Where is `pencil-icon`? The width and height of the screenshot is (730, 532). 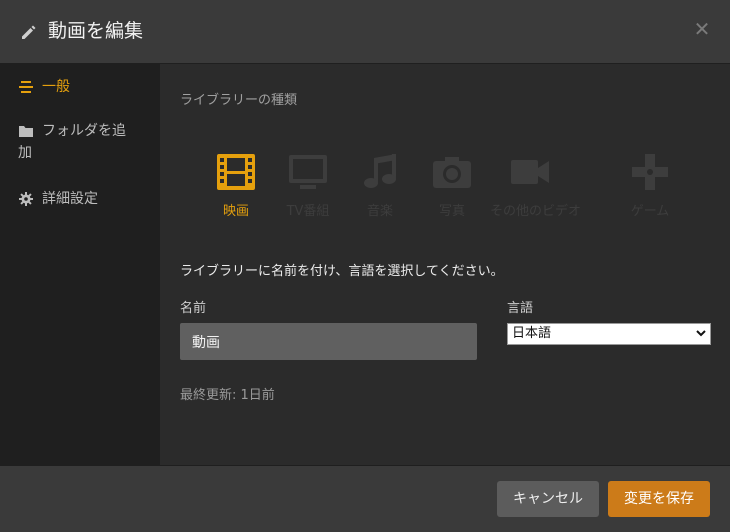
pencil-icon is located at coordinates (29, 32).